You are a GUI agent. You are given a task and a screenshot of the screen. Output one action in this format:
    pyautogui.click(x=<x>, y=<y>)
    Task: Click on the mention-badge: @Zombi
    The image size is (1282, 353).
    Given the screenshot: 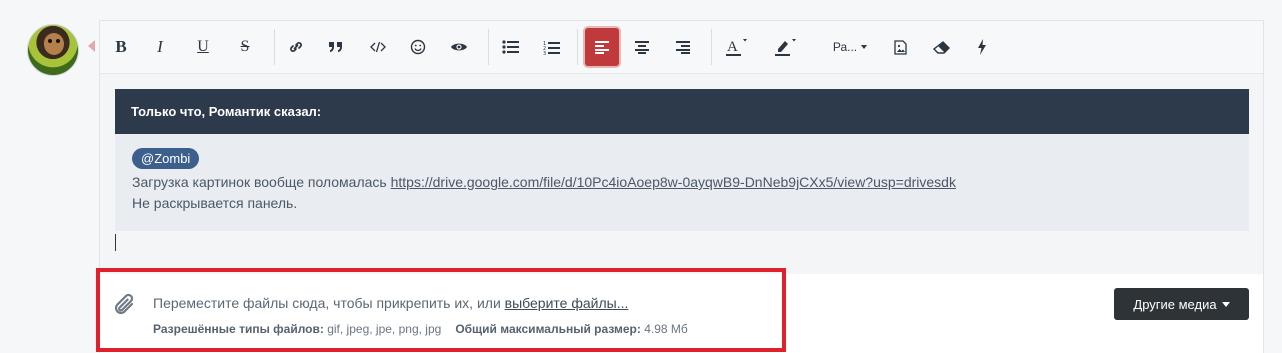 What is the action you would take?
    pyautogui.click(x=166, y=158)
    